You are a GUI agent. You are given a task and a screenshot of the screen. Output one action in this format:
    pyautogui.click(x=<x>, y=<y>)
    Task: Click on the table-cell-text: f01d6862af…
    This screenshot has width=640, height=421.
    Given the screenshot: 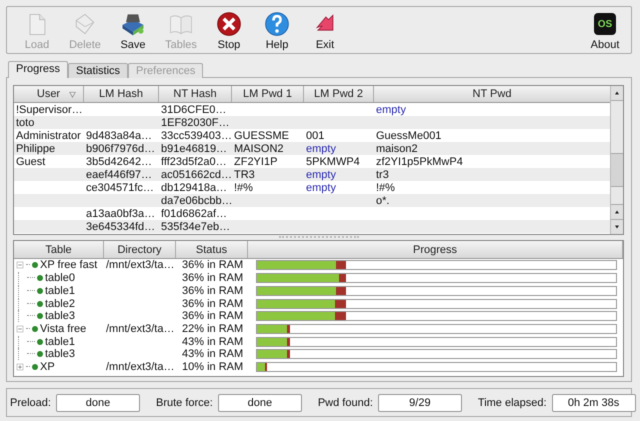 What is the action you would take?
    pyautogui.click(x=194, y=214)
    